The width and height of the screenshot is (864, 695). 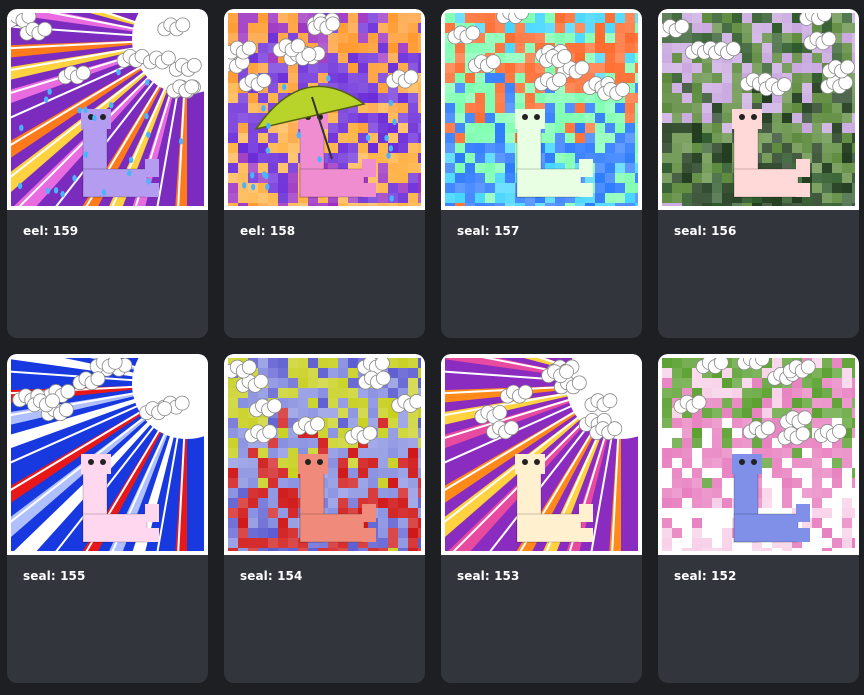 What do you see at coordinates (705, 576) in the screenshot?
I see `card-label: seal: 152` at bounding box center [705, 576].